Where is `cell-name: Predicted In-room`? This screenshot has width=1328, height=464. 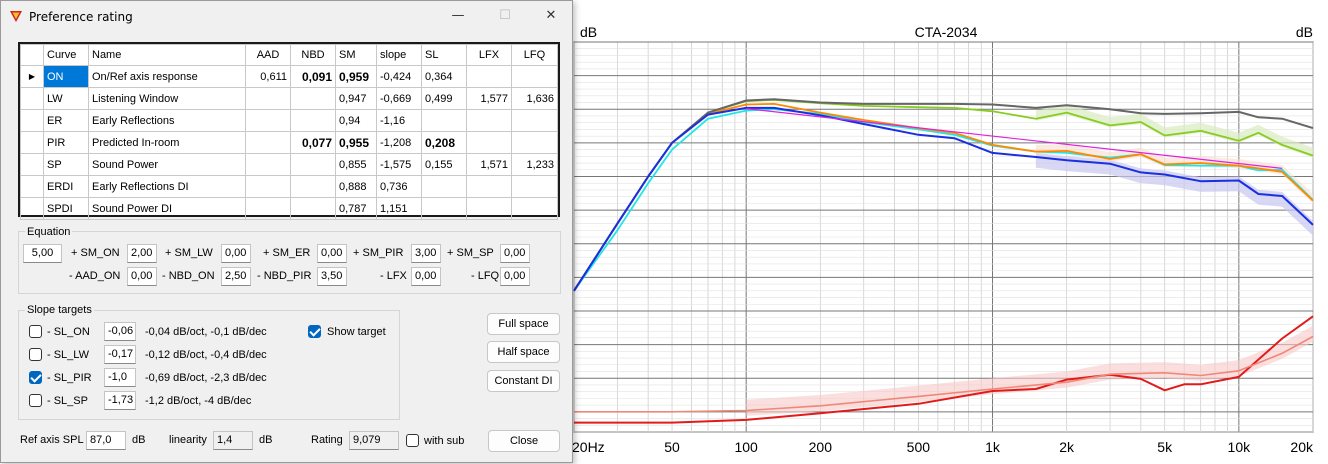
cell-name: Predicted In-room is located at coordinates (167, 142).